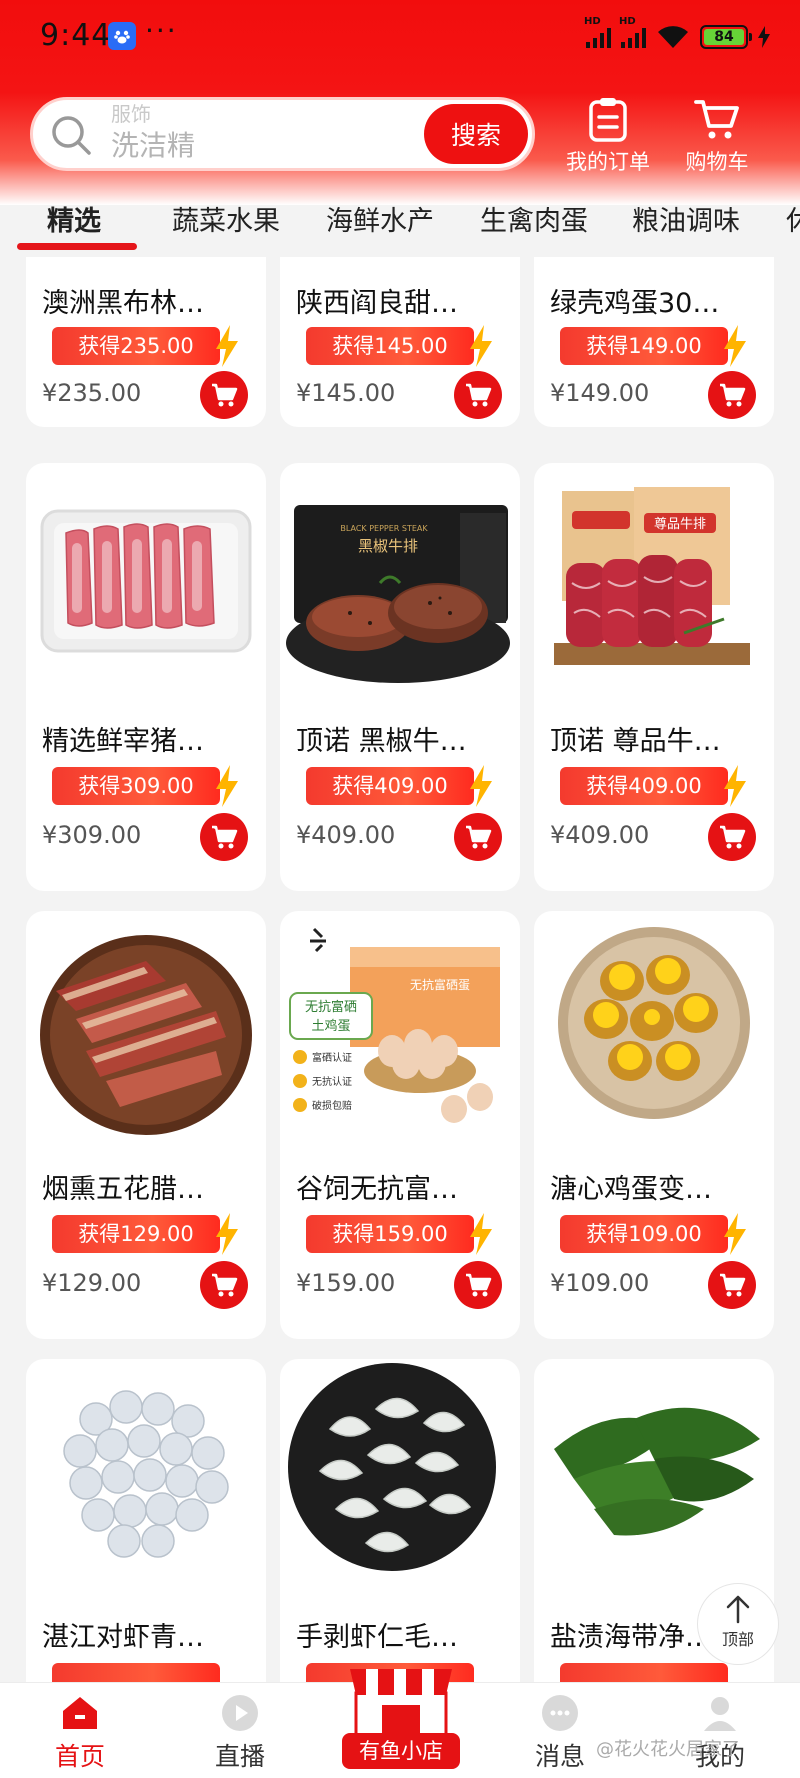 This screenshot has width=800, height=1778. I want to click on product-price: ¥309.00, so click(92, 835).